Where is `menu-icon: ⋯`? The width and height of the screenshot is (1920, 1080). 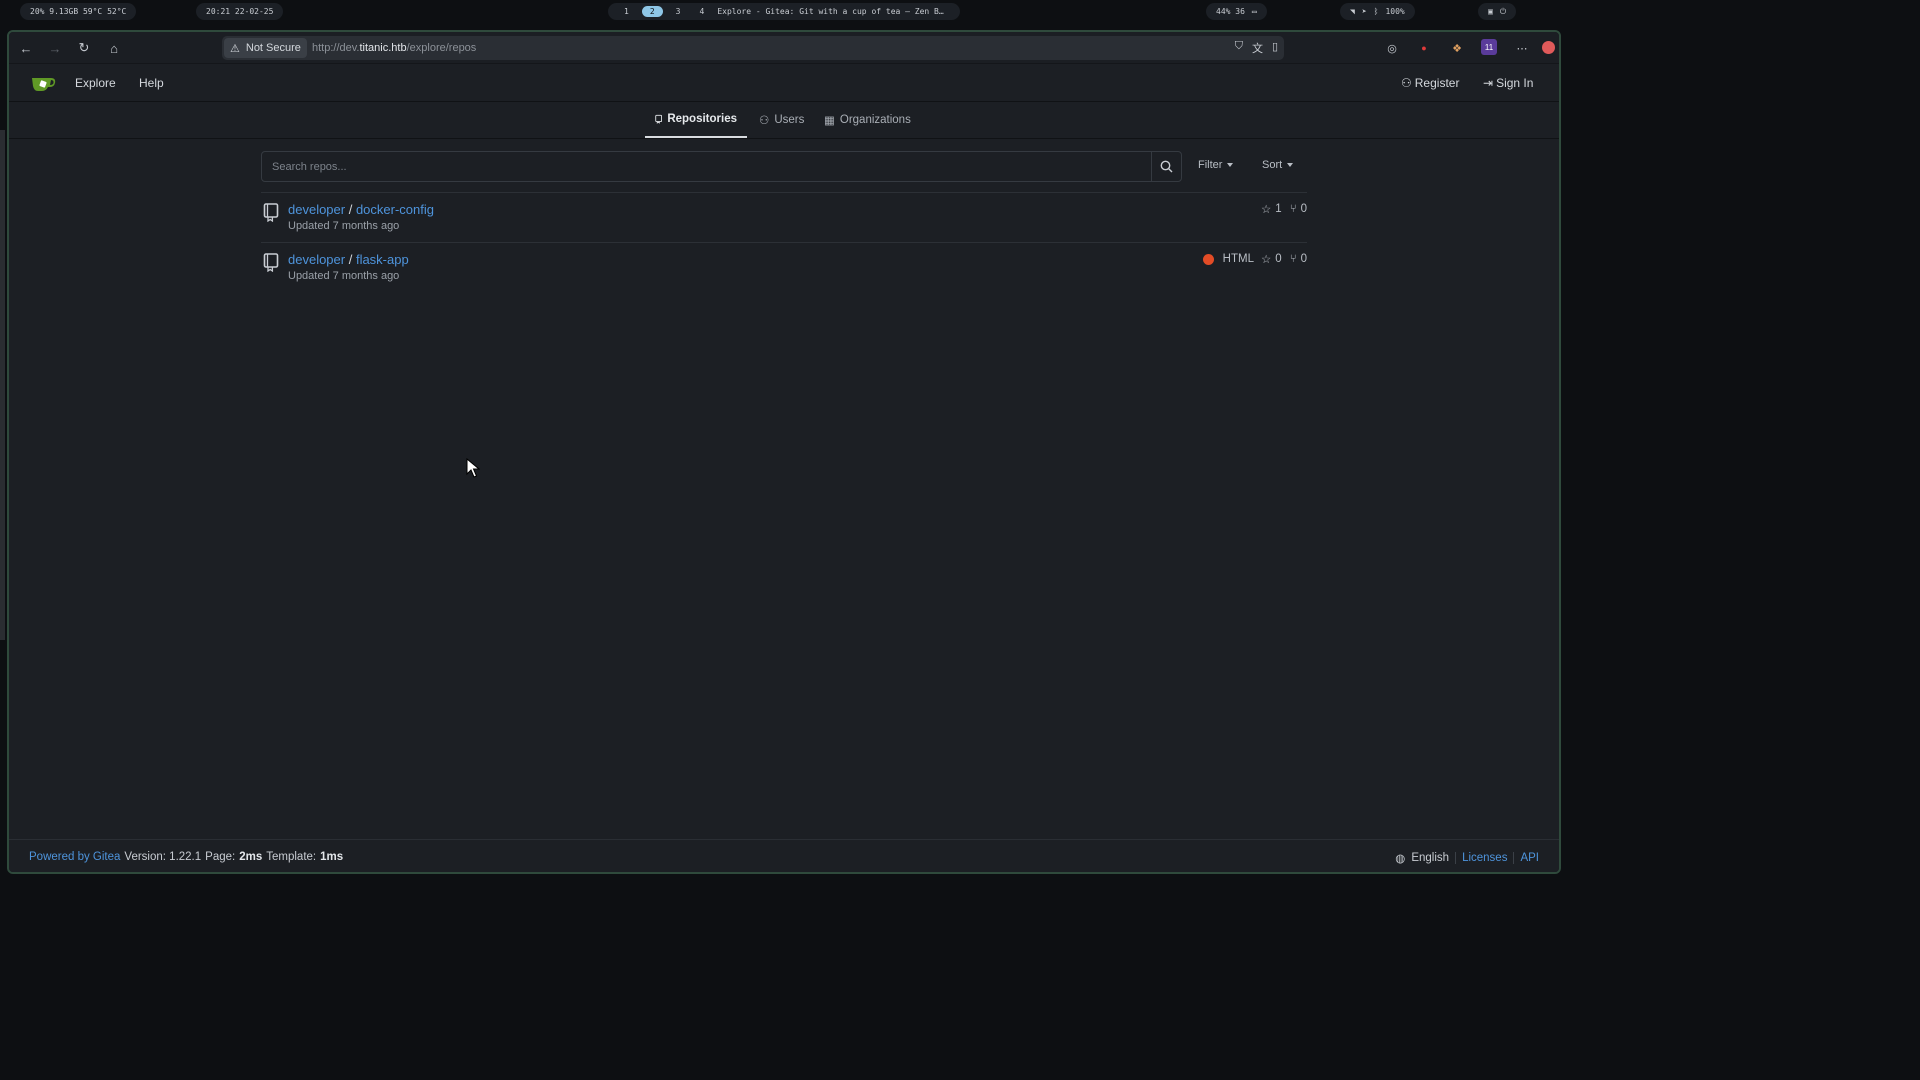 menu-icon: ⋯ is located at coordinates (1522, 48).